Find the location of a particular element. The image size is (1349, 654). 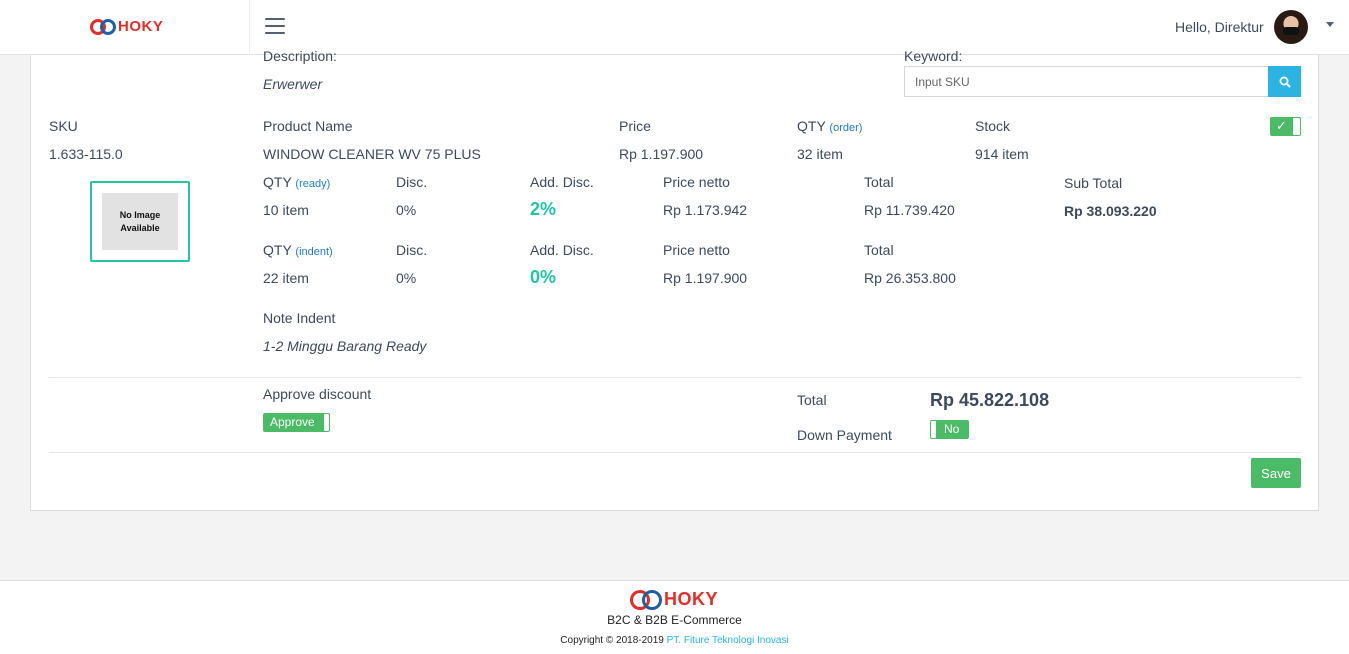

qty-indent-tag: (indent) is located at coordinates (314, 252).